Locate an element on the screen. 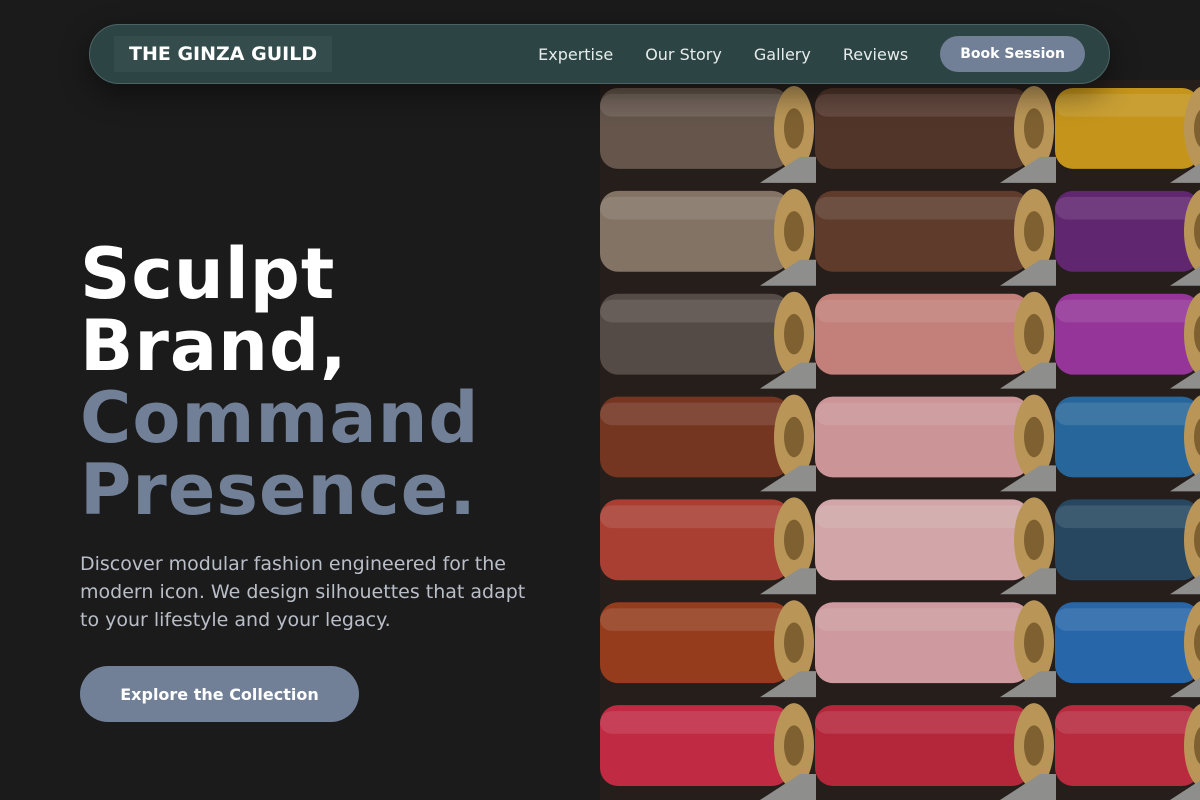 This screenshot has width=1200, height=800. headline-line-1: Sculpt is located at coordinates (208, 274).